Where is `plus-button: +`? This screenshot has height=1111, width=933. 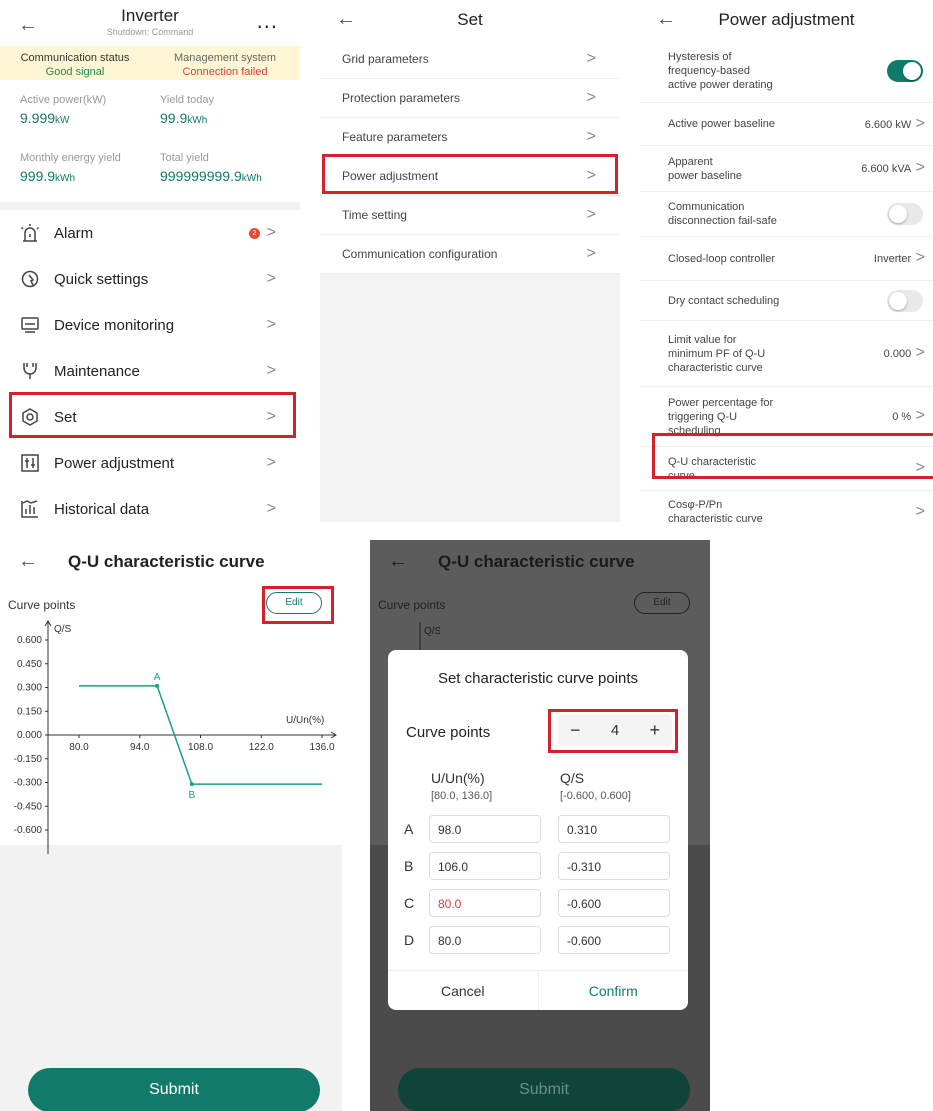
plus-button: + is located at coordinates (654, 730).